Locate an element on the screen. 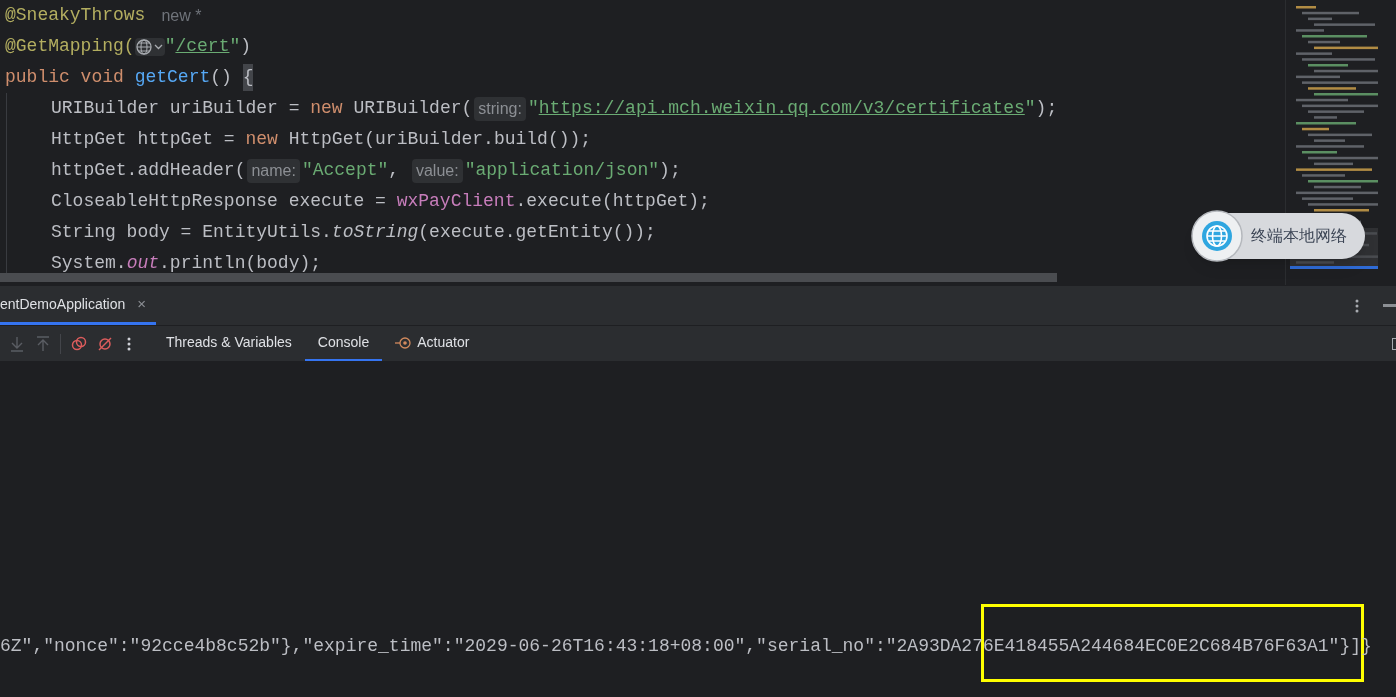 This screenshot has width=1396, height=697. mute-breakpoints-icon is located at coordinates (105, 343).